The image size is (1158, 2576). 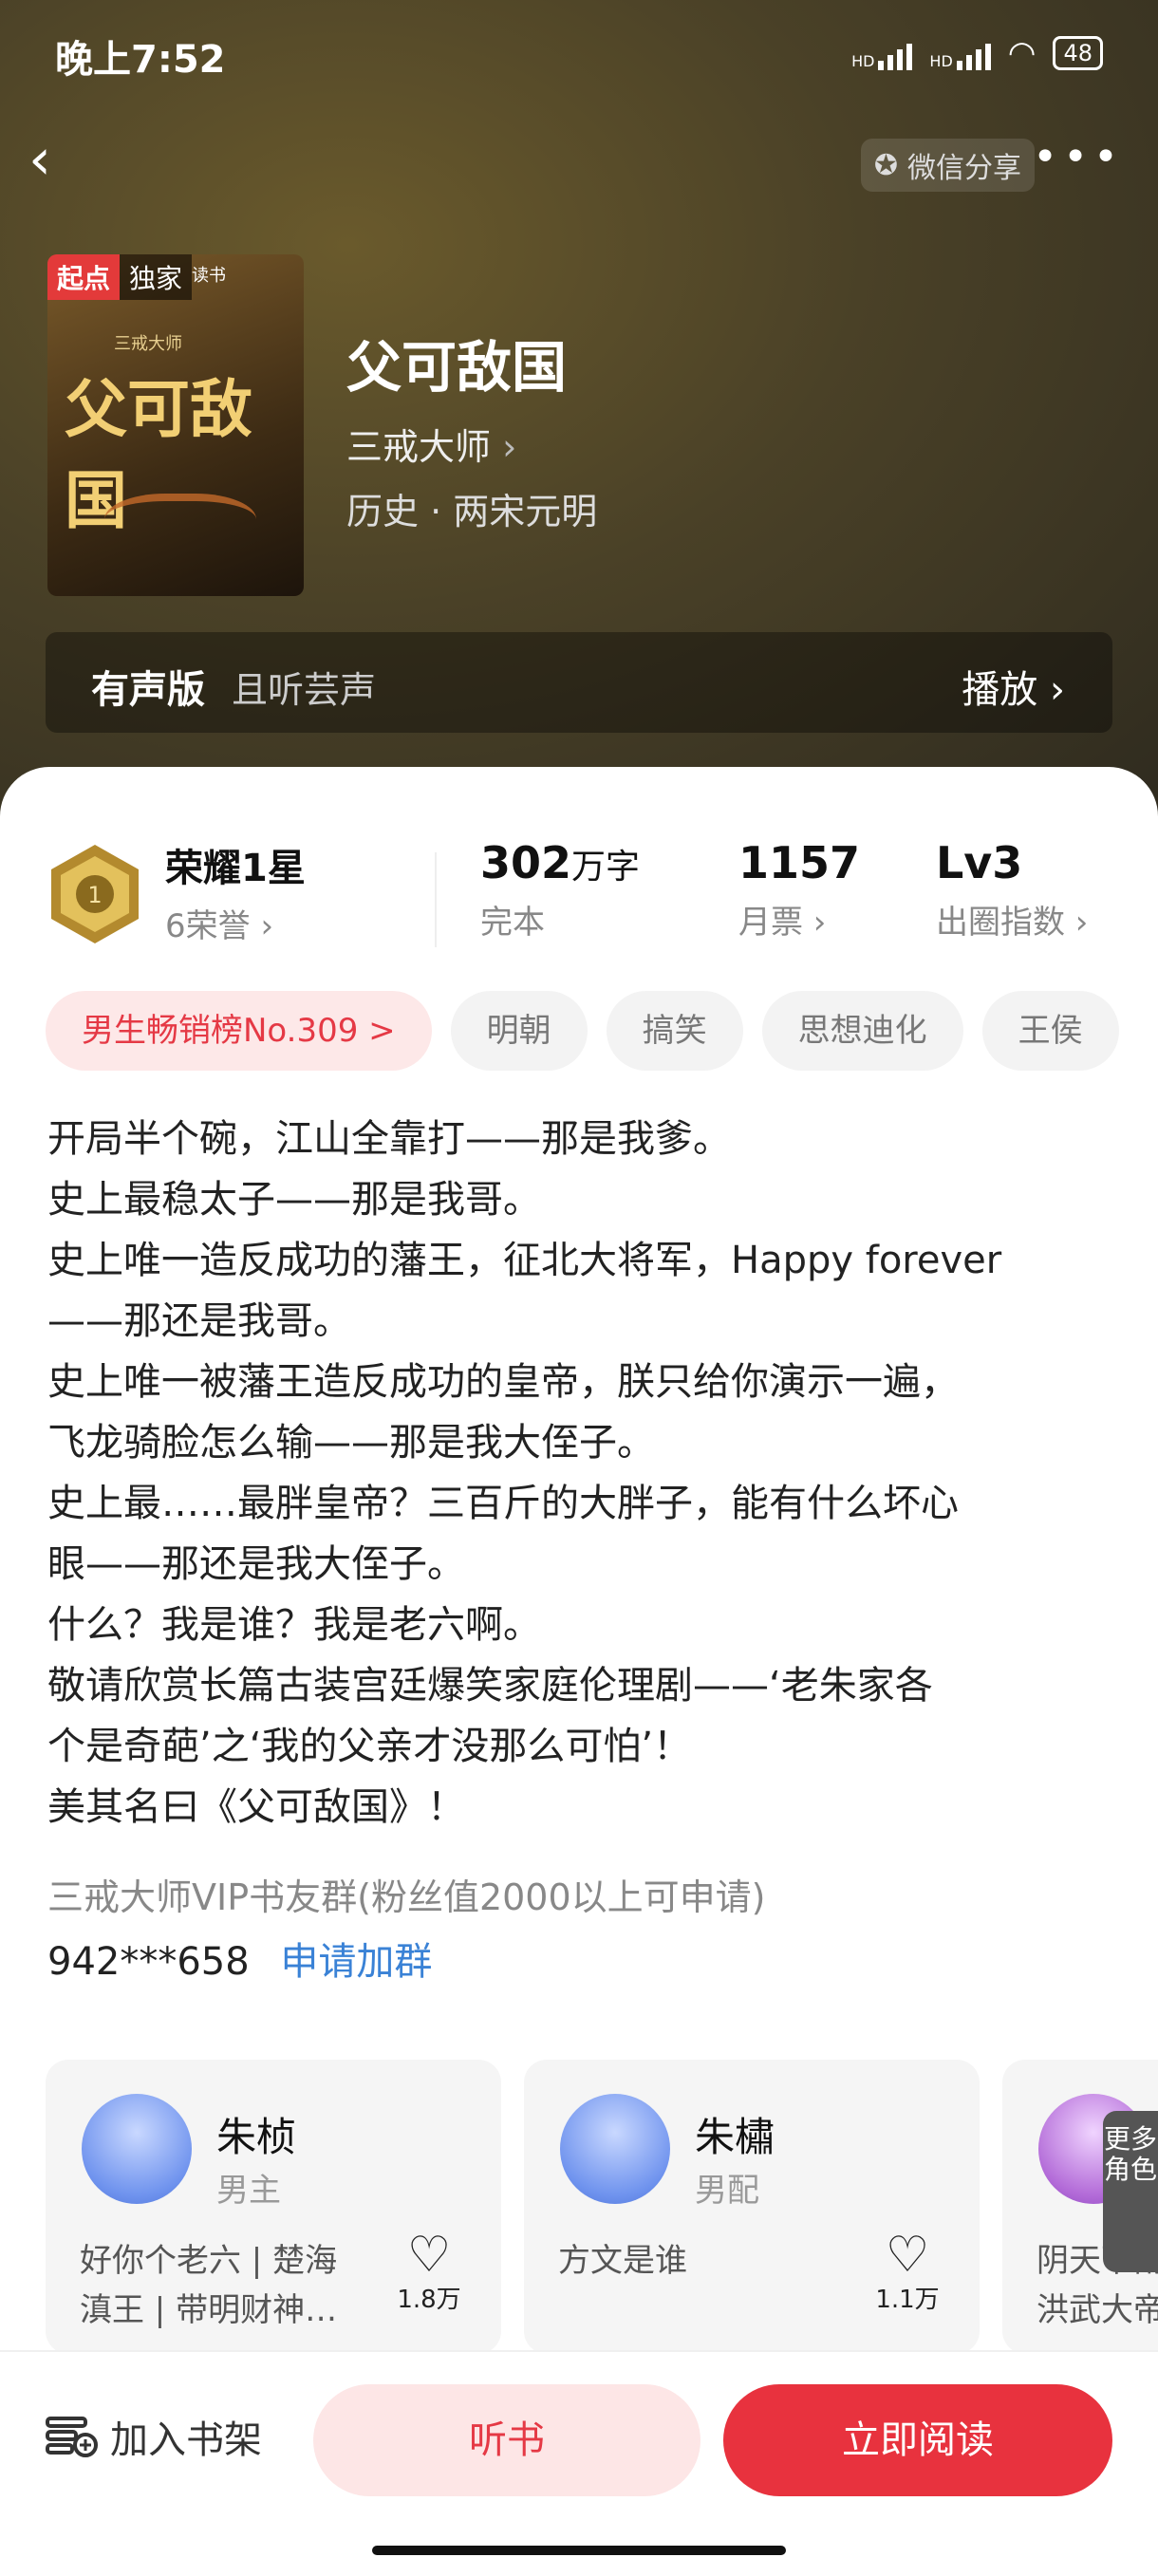 I want to click on description-line: ——那还是我哥。, so click(x=199, y=1321).